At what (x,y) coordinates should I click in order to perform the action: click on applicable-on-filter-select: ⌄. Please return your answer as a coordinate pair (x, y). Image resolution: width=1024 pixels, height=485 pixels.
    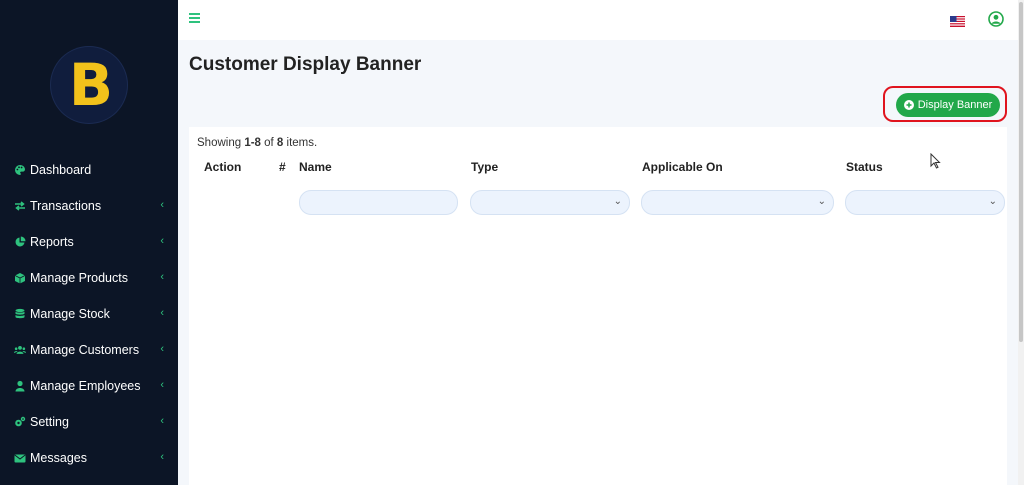
    Looking at the image, I should click on (737, 202).